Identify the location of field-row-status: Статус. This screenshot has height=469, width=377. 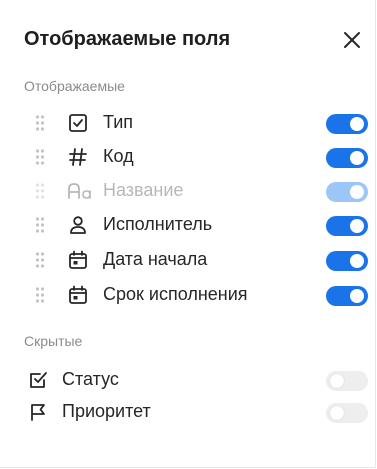
(188, 380).